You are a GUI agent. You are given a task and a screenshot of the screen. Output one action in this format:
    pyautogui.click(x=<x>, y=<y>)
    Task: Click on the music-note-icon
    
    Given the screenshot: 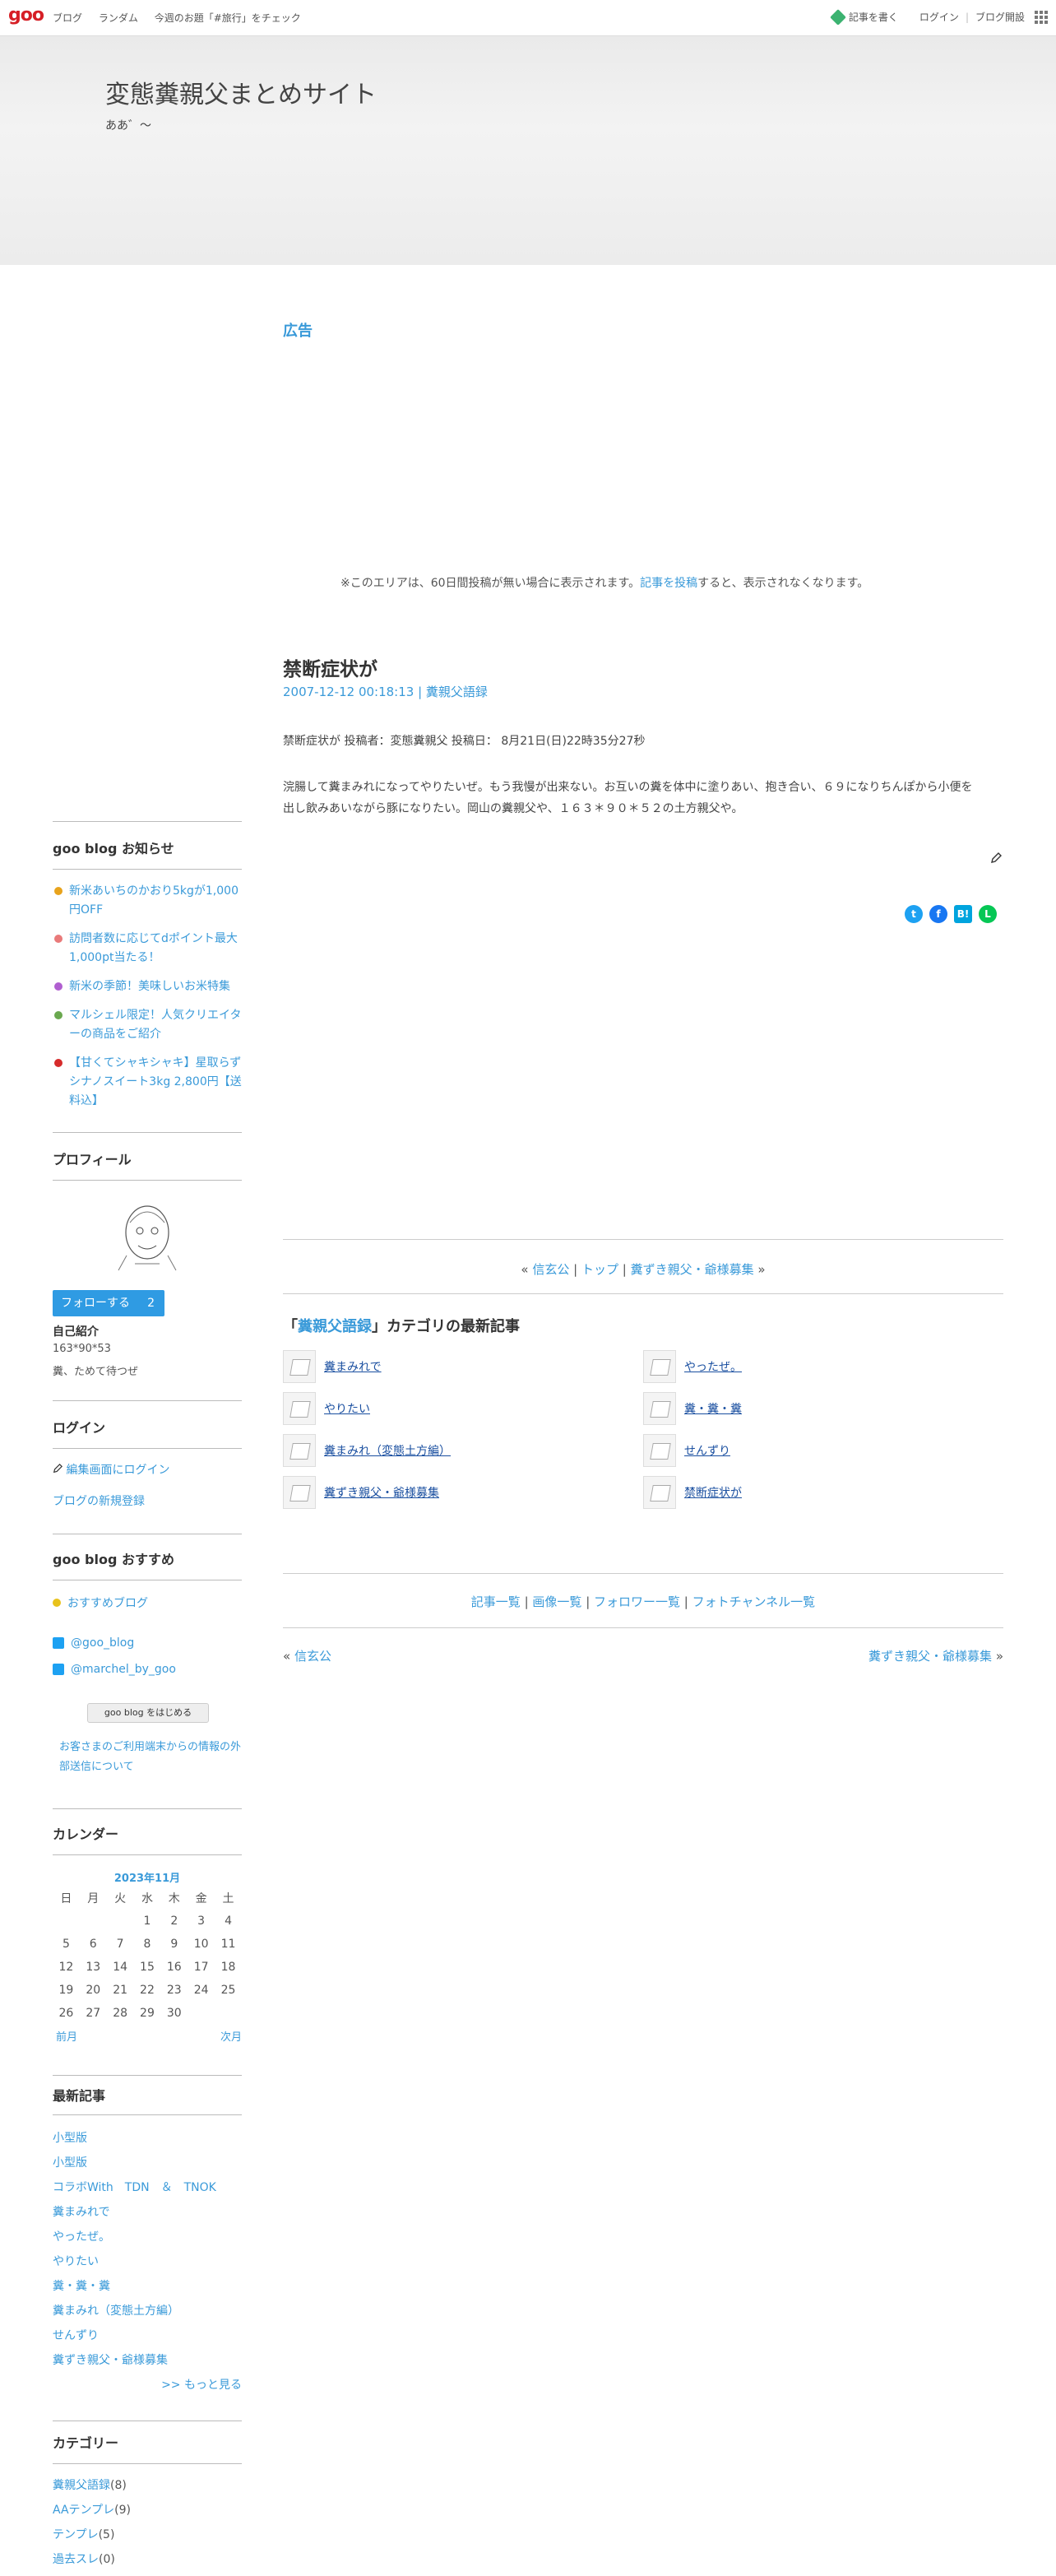 What is the action you would take?
    pyautogui.click(x=58, y=986)
    